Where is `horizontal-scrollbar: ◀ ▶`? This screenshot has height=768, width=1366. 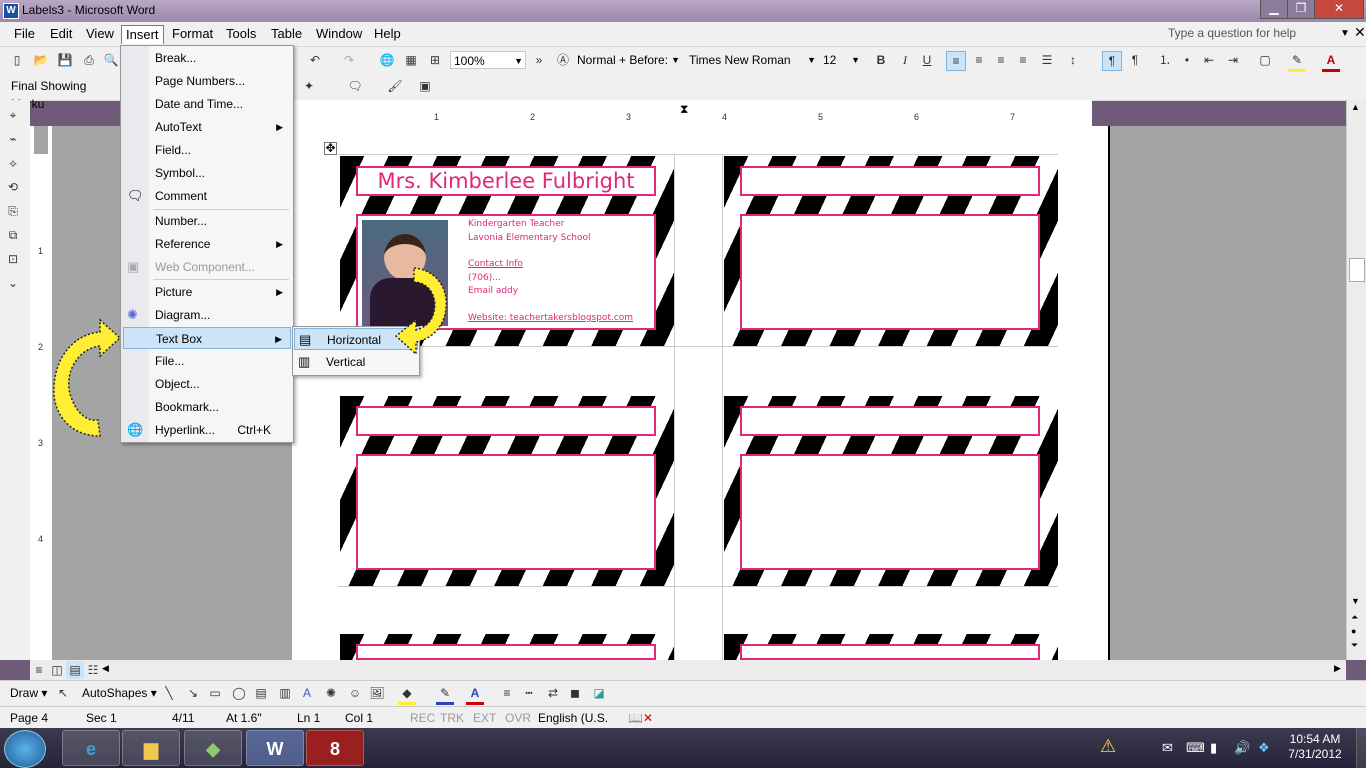
horizontal-scrollbar: ◀ ▶ is located at coordinates (723, 670).